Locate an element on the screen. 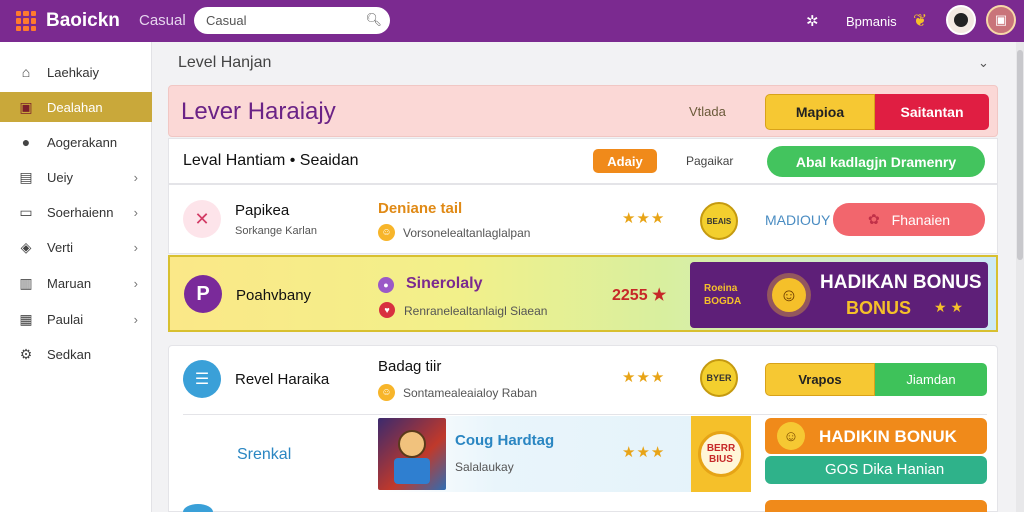 Image resolution: width=1024 pixels, height=512 pixels. next-row-icon is located at coordinates (198, 508).